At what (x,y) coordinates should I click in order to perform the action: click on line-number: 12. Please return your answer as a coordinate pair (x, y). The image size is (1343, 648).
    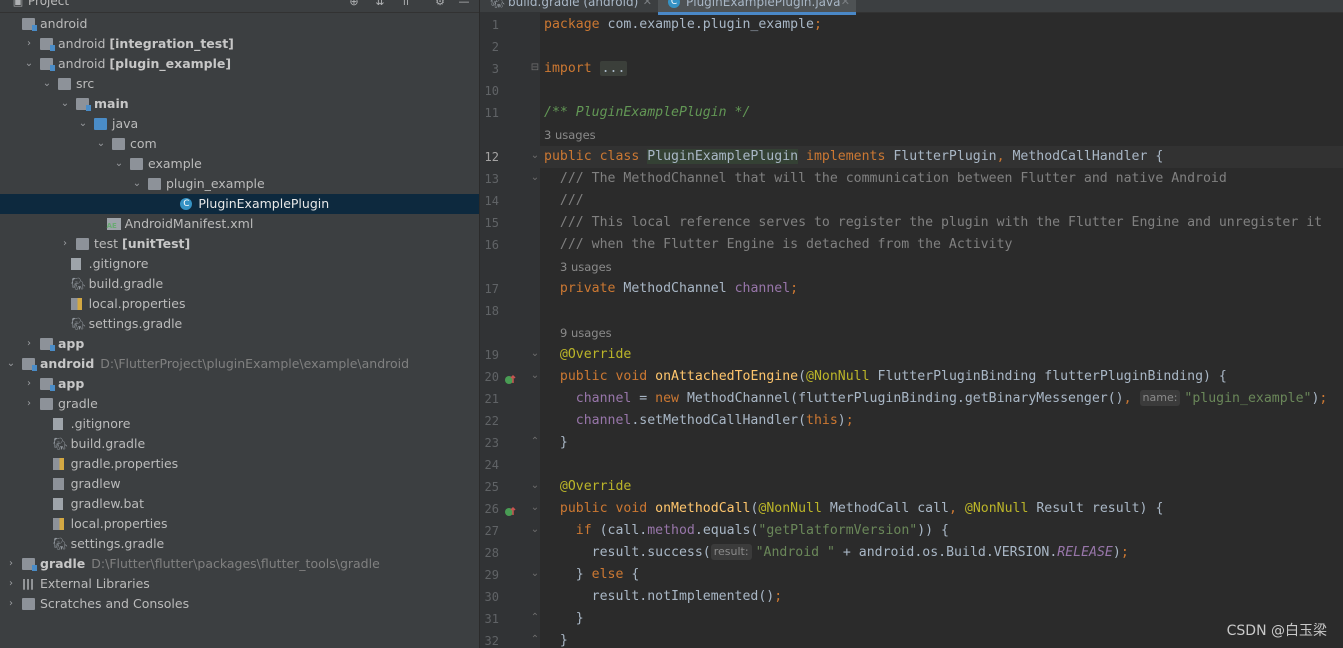
    Looking at the image, I should click on (489, 157).